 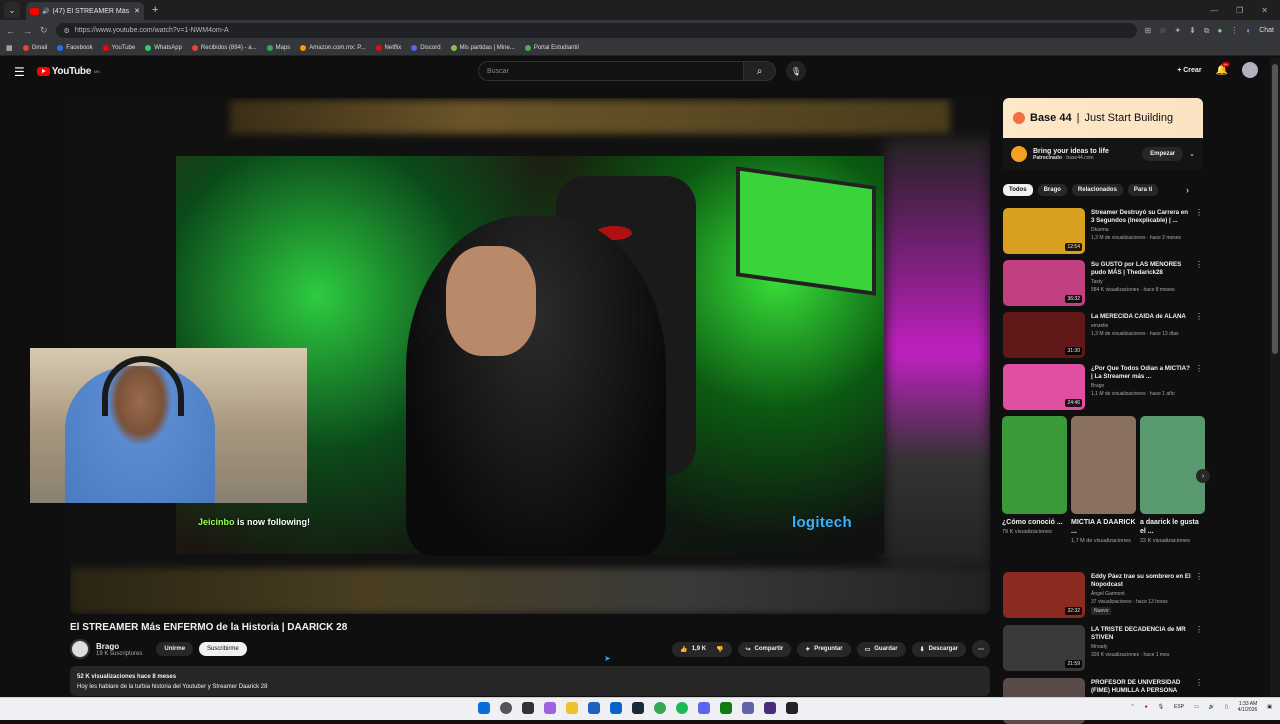 What do you see at coordinates (118, 48) in the screenshot?
I see `bookmark-item: YouTube` at bounding box center [118, 48].